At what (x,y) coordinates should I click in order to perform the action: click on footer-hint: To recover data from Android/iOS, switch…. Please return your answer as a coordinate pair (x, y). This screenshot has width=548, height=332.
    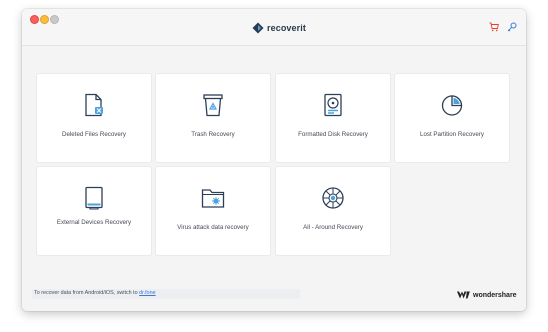
    Looking at the image, I should click on (95, 293).